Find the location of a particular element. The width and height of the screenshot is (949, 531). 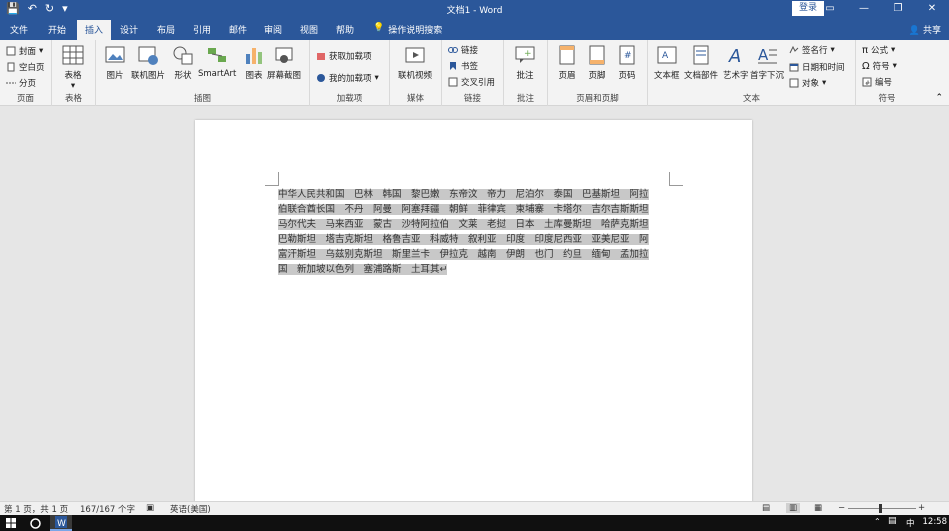

quick-parts-button: 文档部件 is located at coordinates (701, 62).